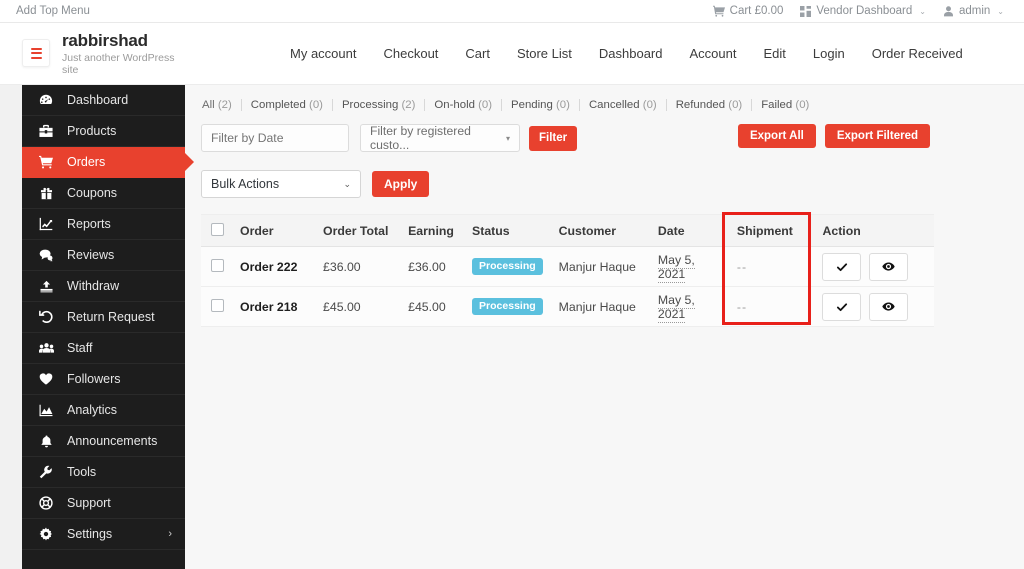 The image size is (1024, 569). Describe the element at coordinates (747, 11) in the screenshot. I see `cart-menu-item: Cart £0.00` at that location.